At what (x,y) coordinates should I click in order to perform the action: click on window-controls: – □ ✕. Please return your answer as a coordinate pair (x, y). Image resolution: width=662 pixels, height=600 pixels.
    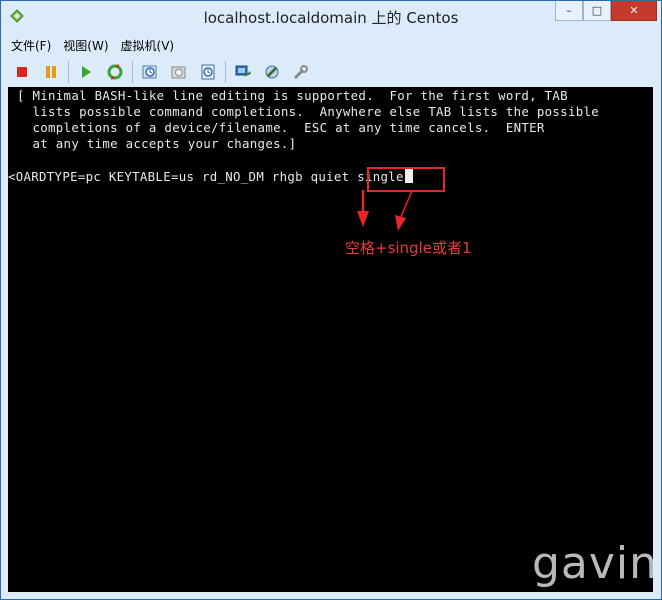
    Looking at the image, I should click on (606, 11).